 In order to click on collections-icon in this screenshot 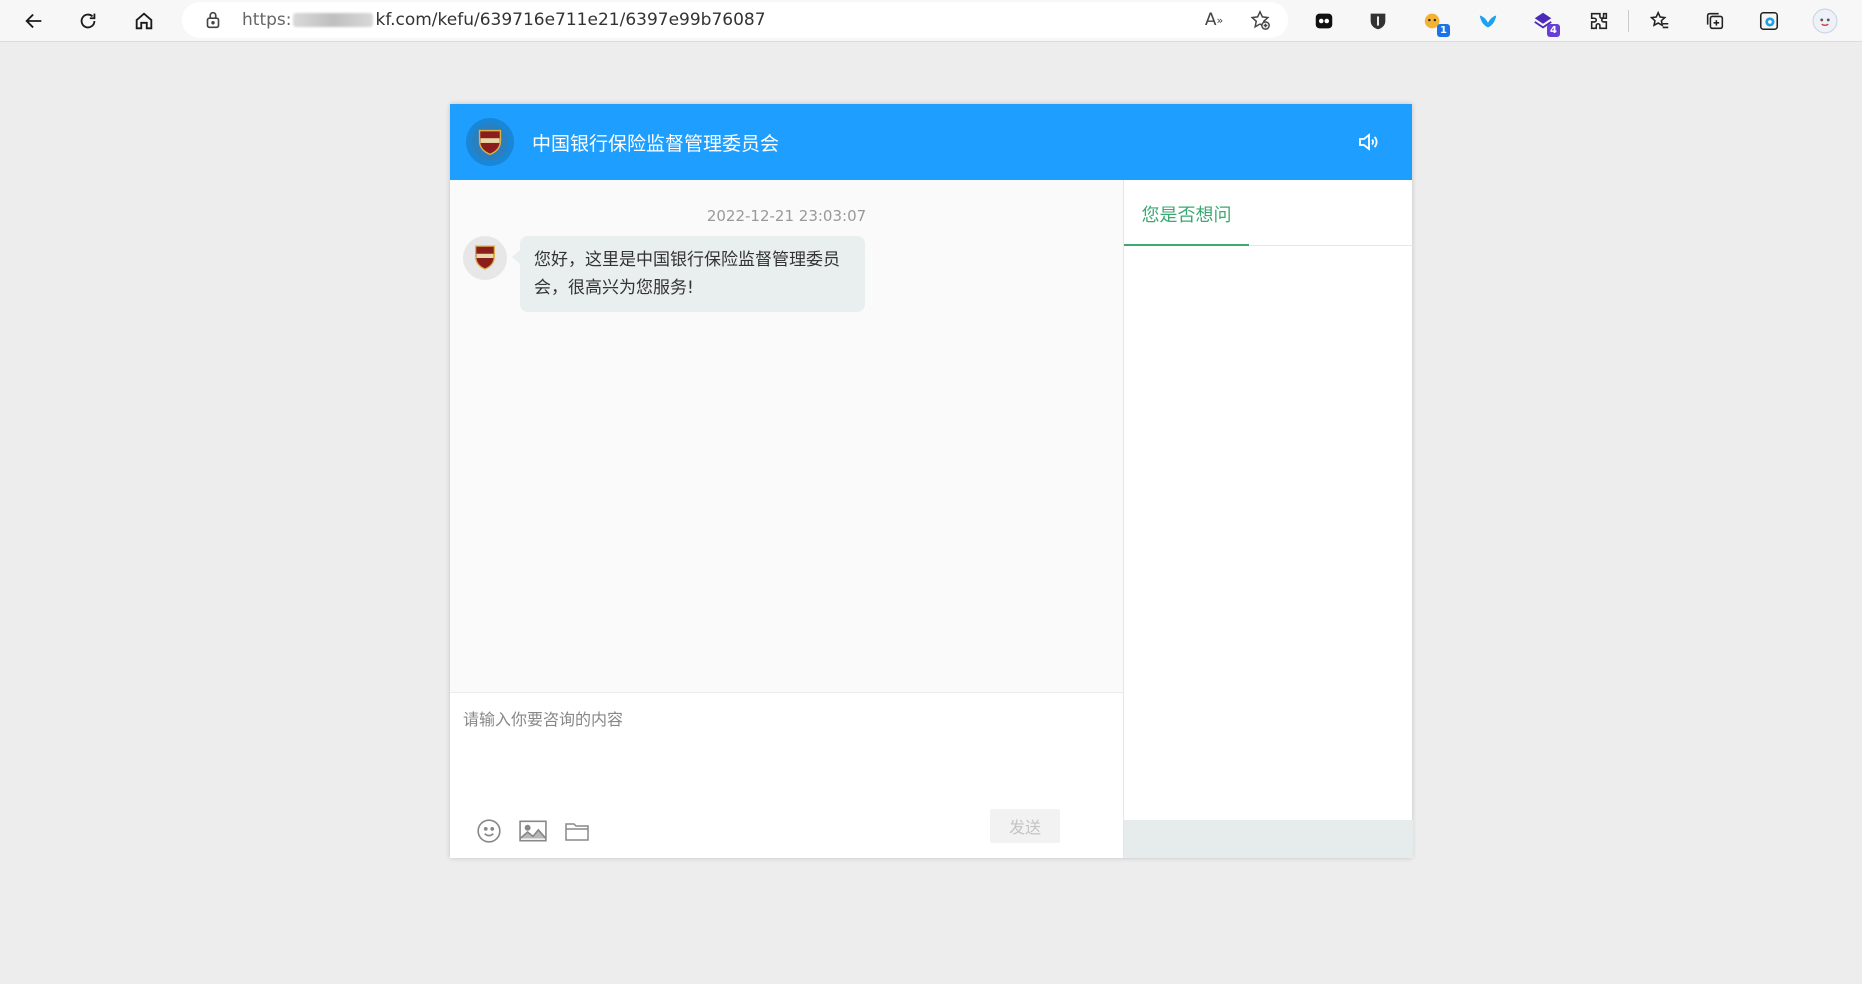, I will do `click(1715, 21)`.